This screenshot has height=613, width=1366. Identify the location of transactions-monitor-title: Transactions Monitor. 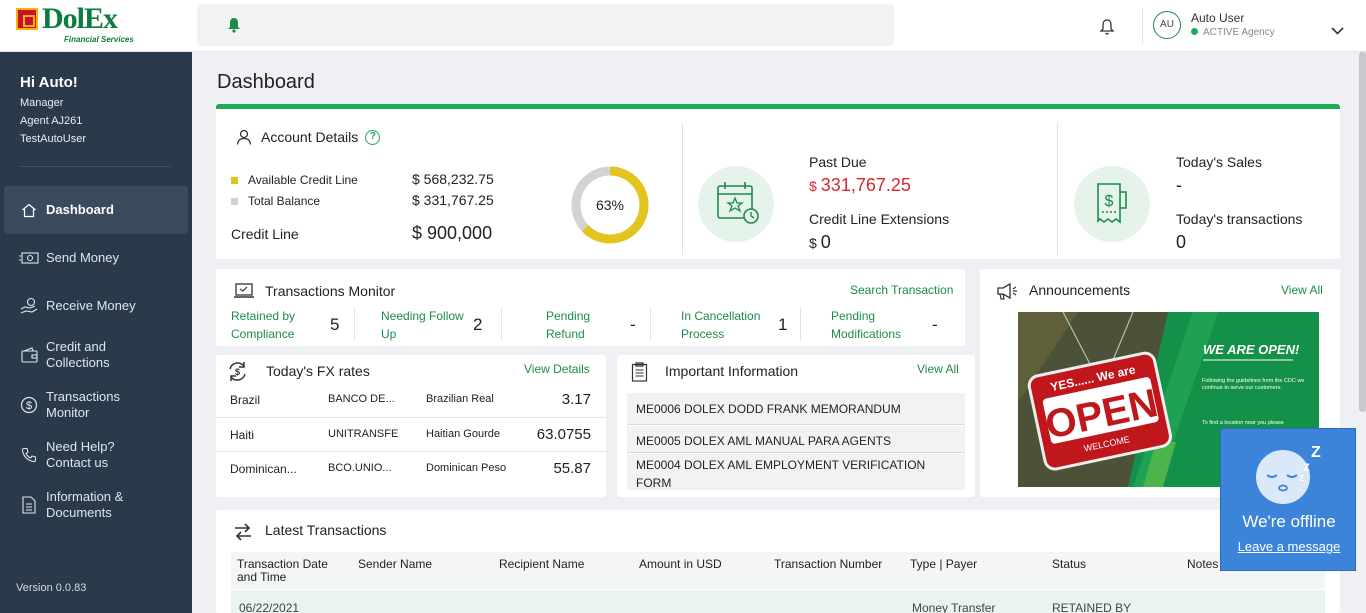
(330, 291).